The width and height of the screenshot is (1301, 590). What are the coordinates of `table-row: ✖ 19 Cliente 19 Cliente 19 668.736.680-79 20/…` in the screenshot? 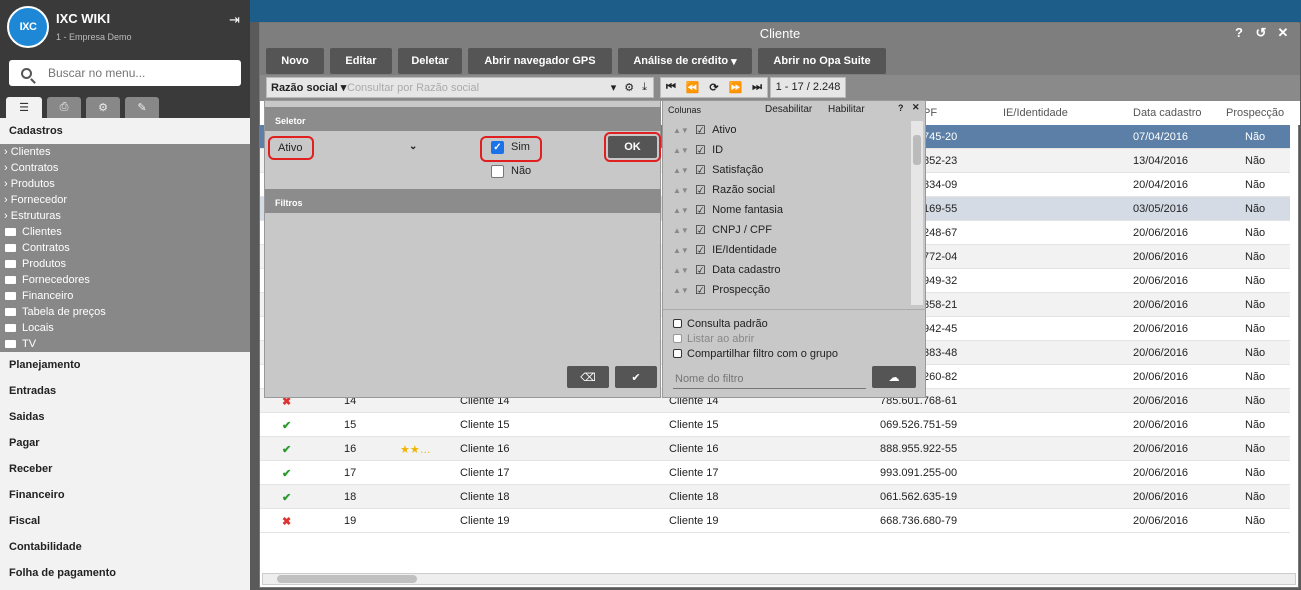 It's located at (775, 521).